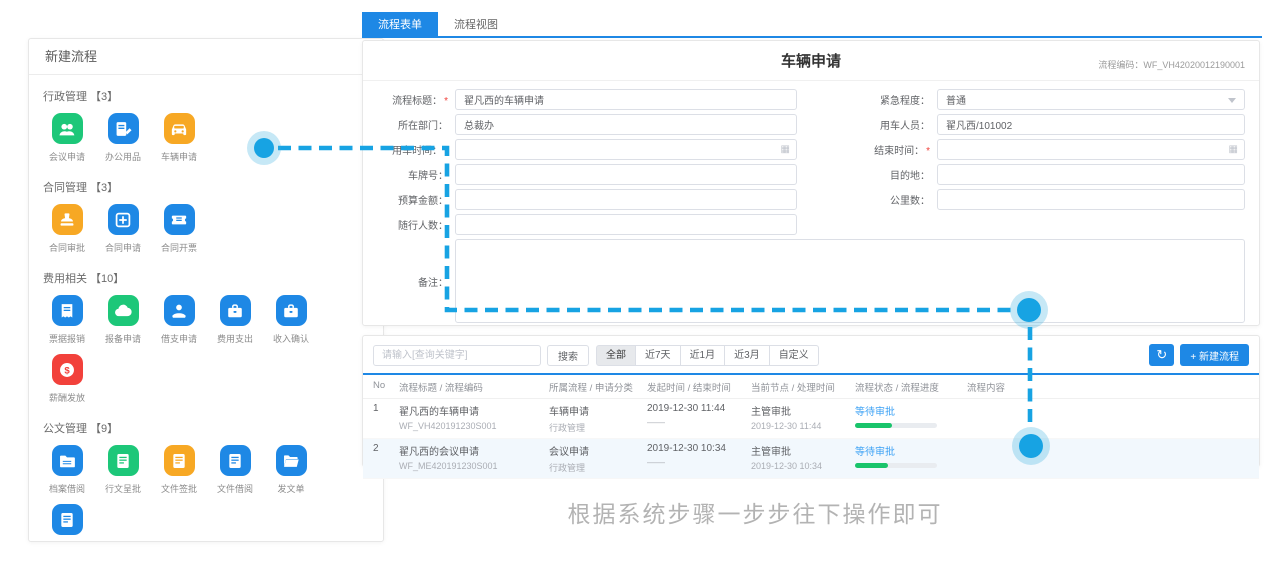  I want to click on hand-coin-icon, so click(179, 310).